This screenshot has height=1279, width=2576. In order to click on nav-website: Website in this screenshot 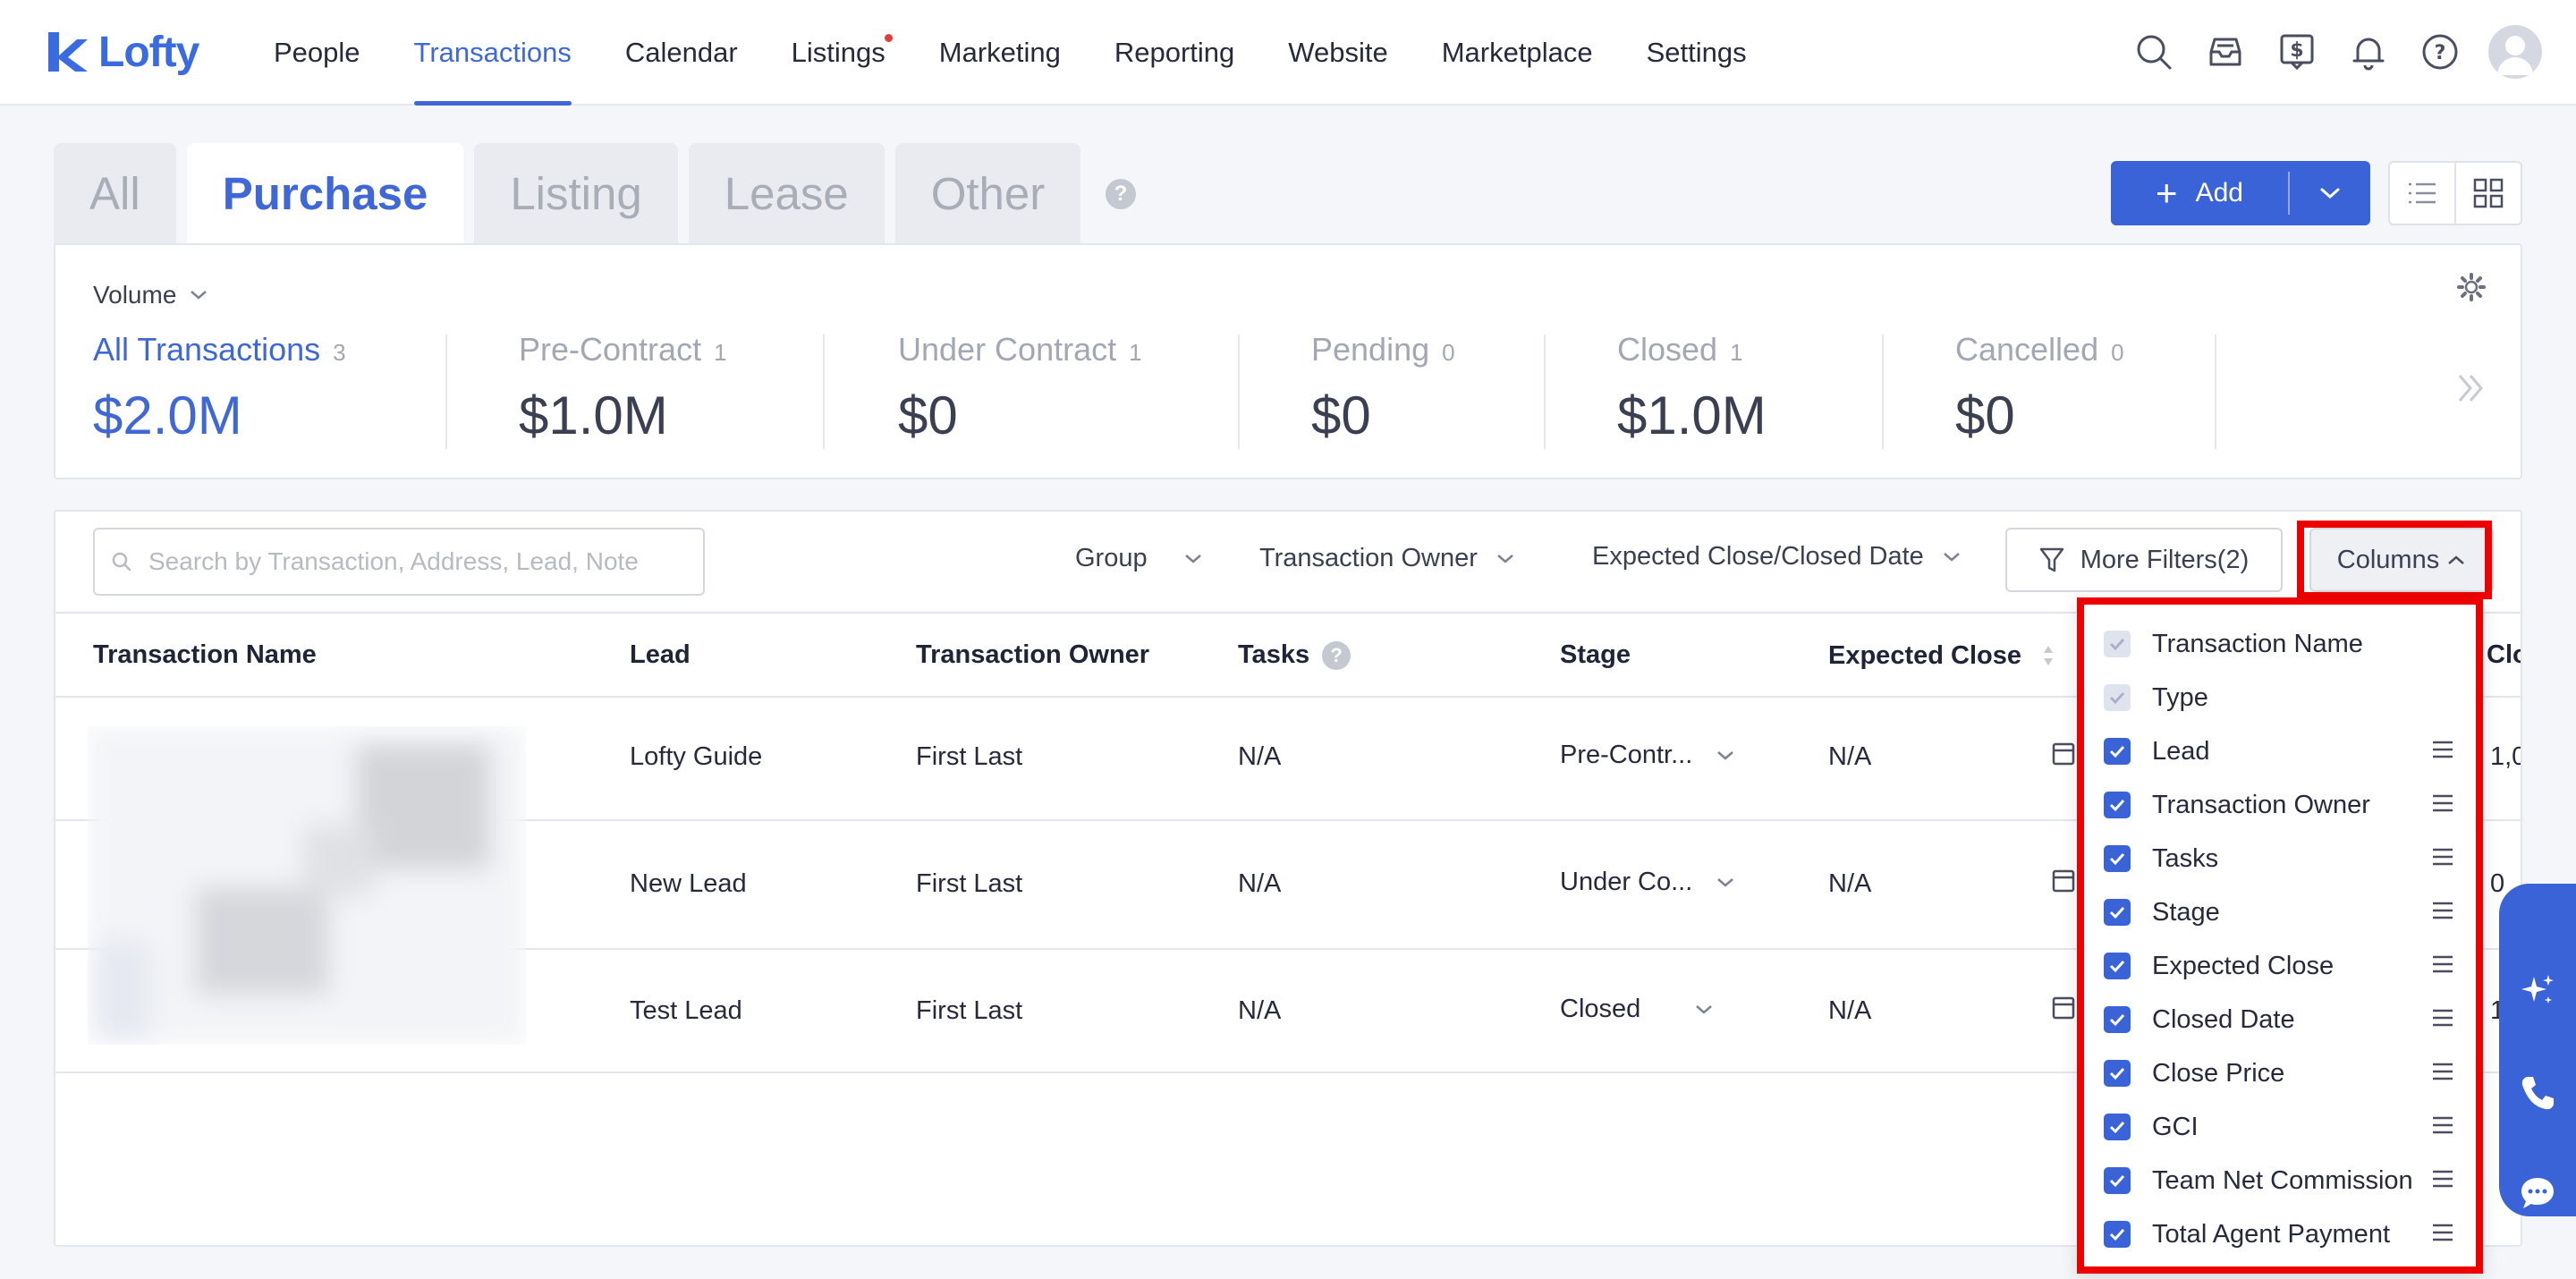, I will do `click(1337, 53)`.